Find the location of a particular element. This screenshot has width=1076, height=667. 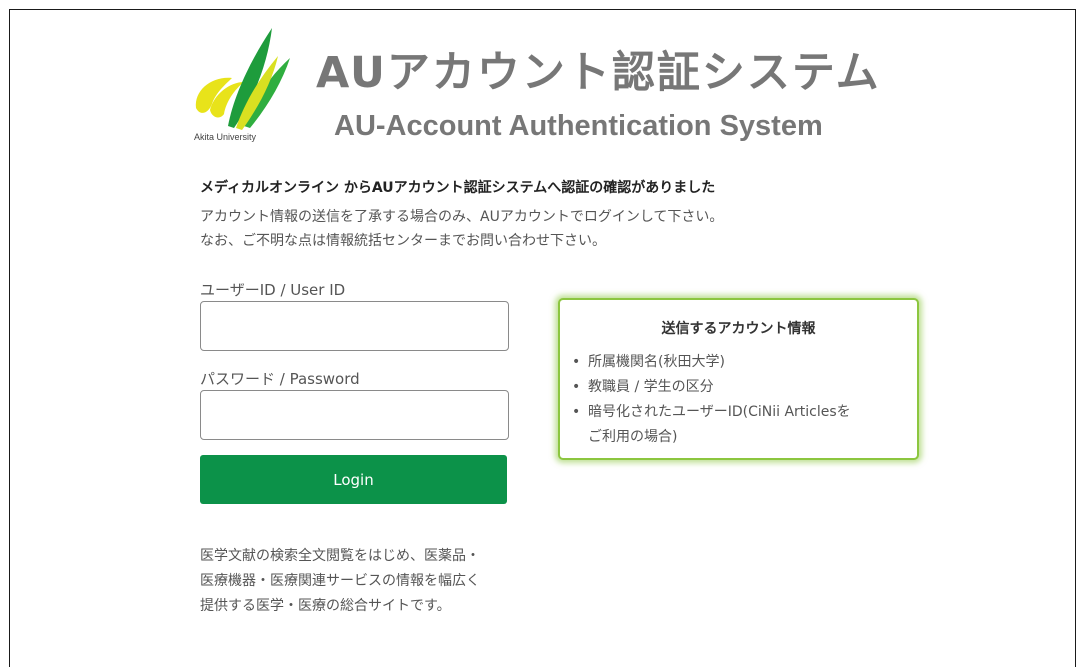

password-input is located at coordinates (354, 415).